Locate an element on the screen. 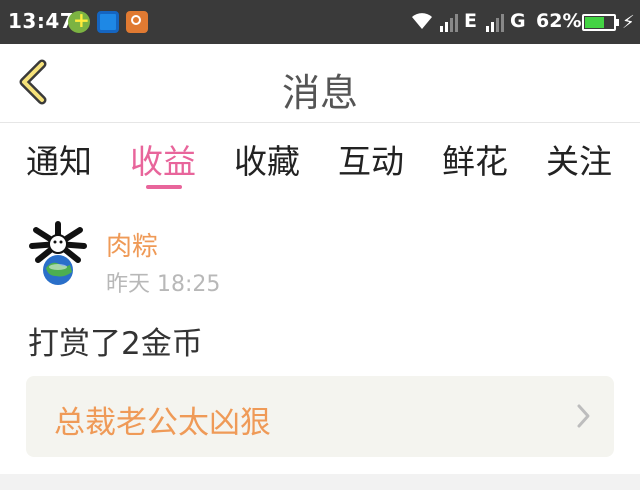  tab-follows: 关注 is located at coordinates (579, 159).